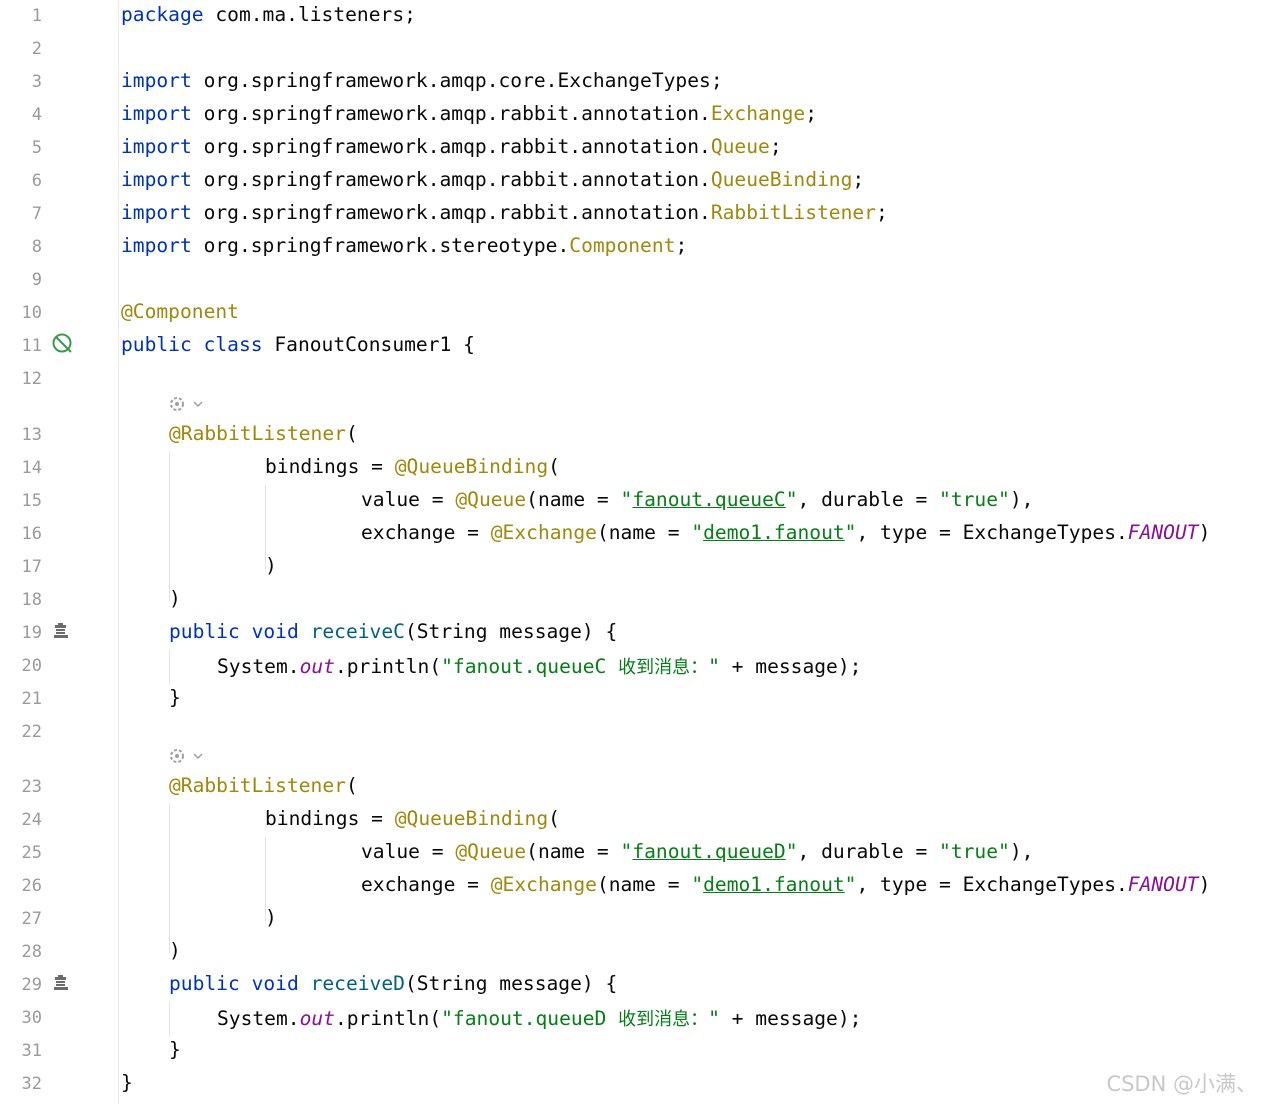 This screenshot has width=1269, height=1104. What do you see at coordinates (31, 952) in the screenshot?
I see `line-number: 28` at bounding box center [31, 952].